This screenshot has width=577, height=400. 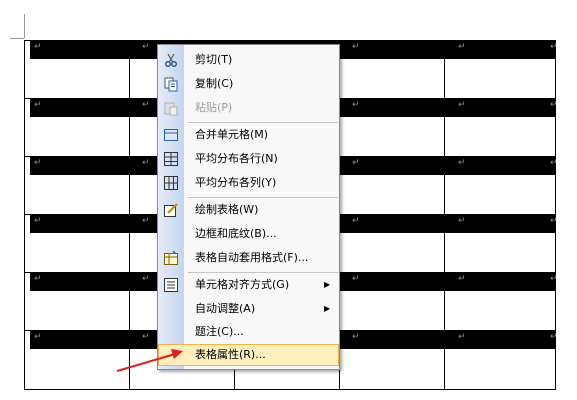 What do you see at coordinates (149, 360) in the screenshot?
I see `annotation-arrow` at bounding box center [149, 360].